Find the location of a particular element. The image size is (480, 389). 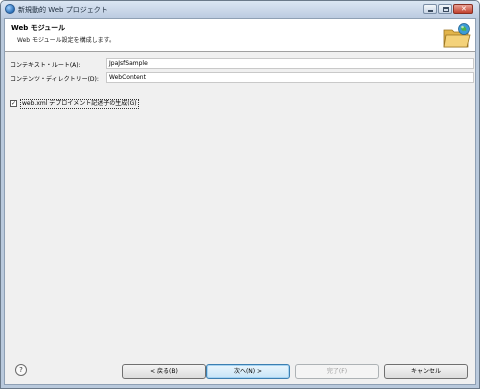

context-root-label: コンテキスト・ルート(A): is located at coordinates (45, 65).